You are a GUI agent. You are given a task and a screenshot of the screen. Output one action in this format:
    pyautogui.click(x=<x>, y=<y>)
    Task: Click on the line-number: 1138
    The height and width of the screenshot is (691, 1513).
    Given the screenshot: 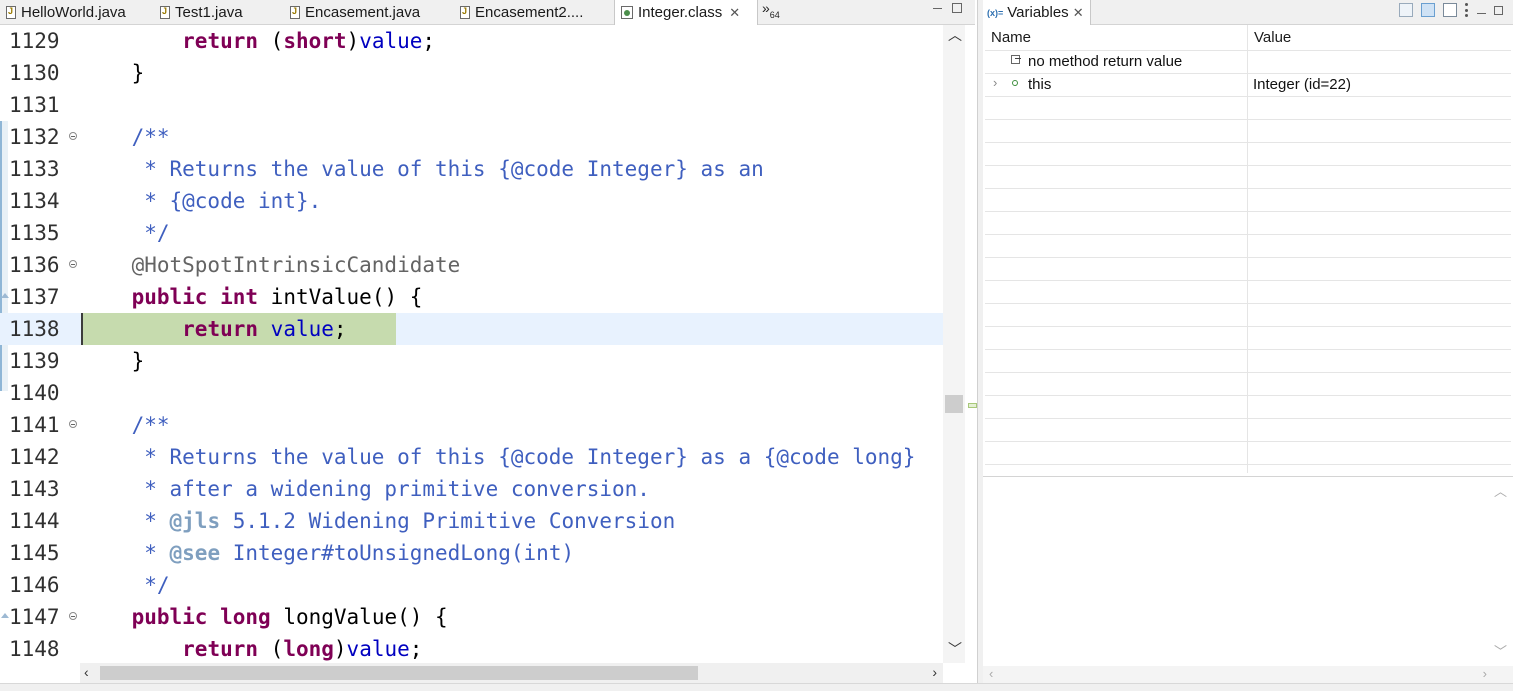 What is the action you would take?
    pyautogui.click(x=34, y=329)
    